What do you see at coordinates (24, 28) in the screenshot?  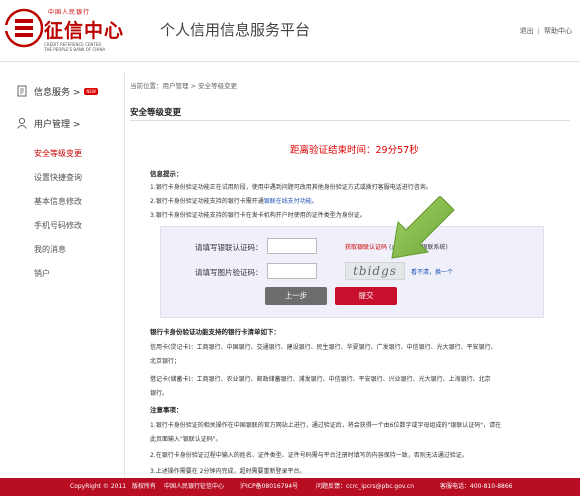 I see `logo-mark-icon` at bounding box center [24, 28].